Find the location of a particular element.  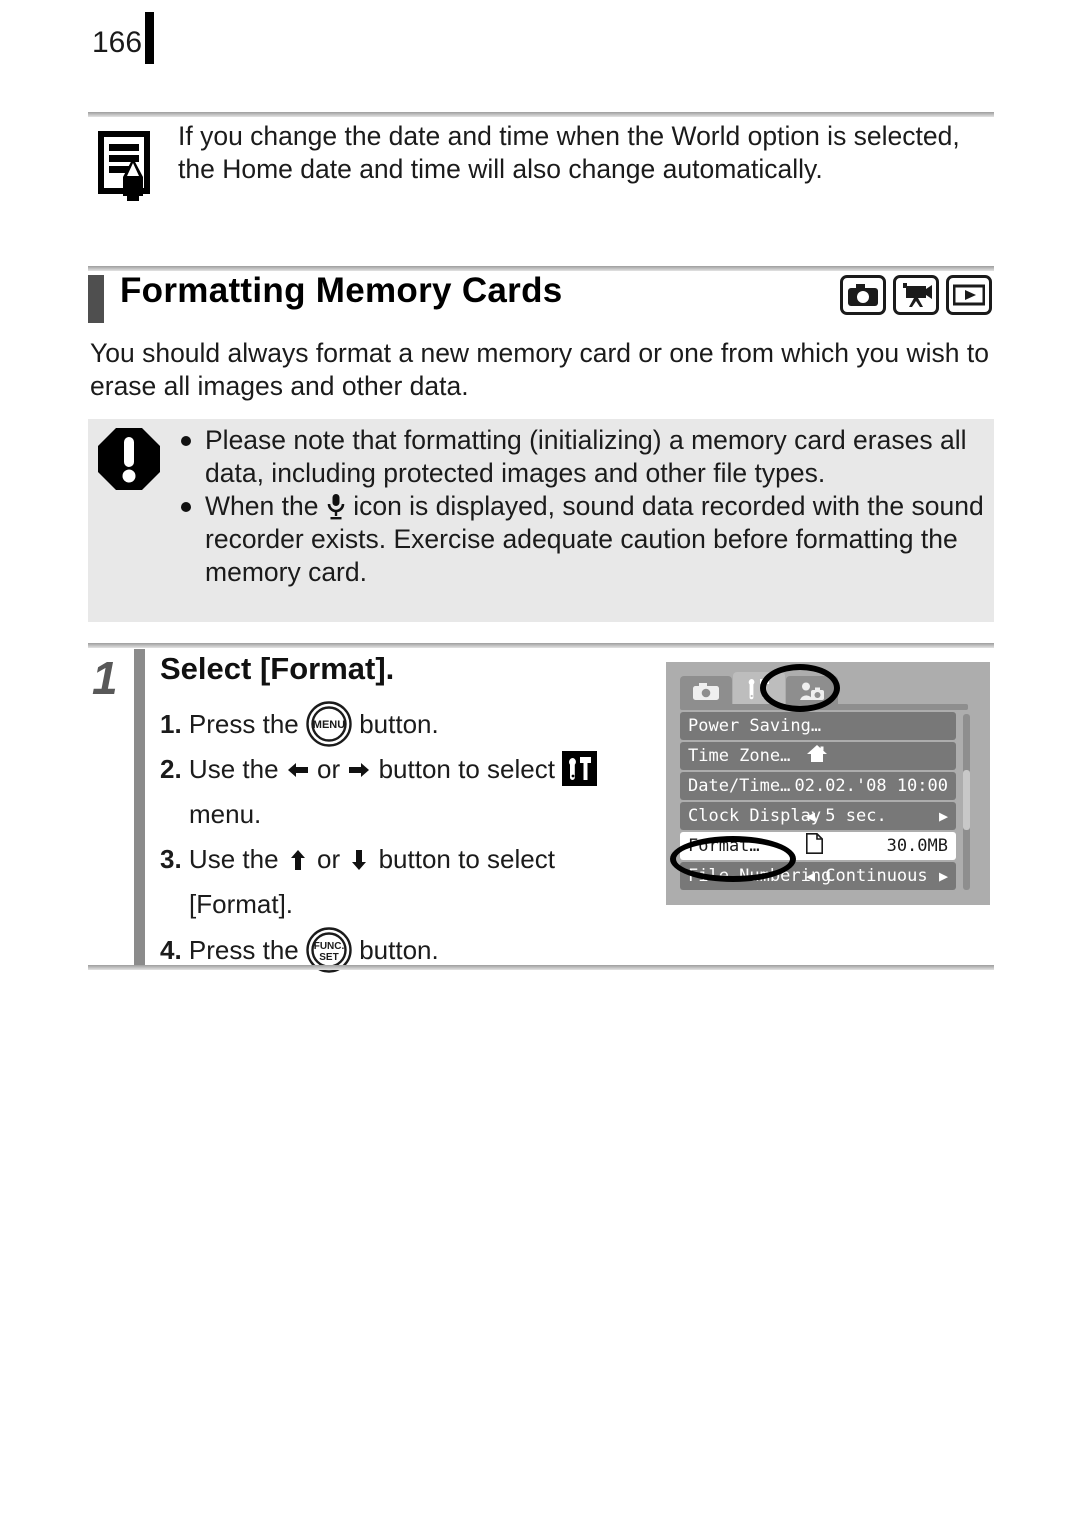

page-number-rule is located at coordinates (149, 38).